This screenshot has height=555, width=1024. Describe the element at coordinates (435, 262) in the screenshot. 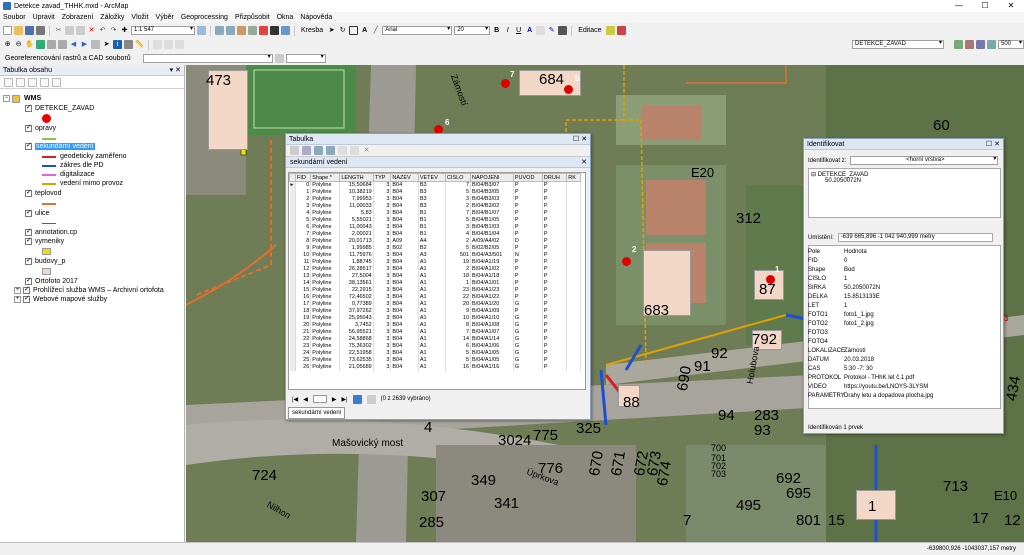

I see `table-row: 11 Polyline 1,88745 3 B04 A1 19 B/04/A1/19 P P` at that location.